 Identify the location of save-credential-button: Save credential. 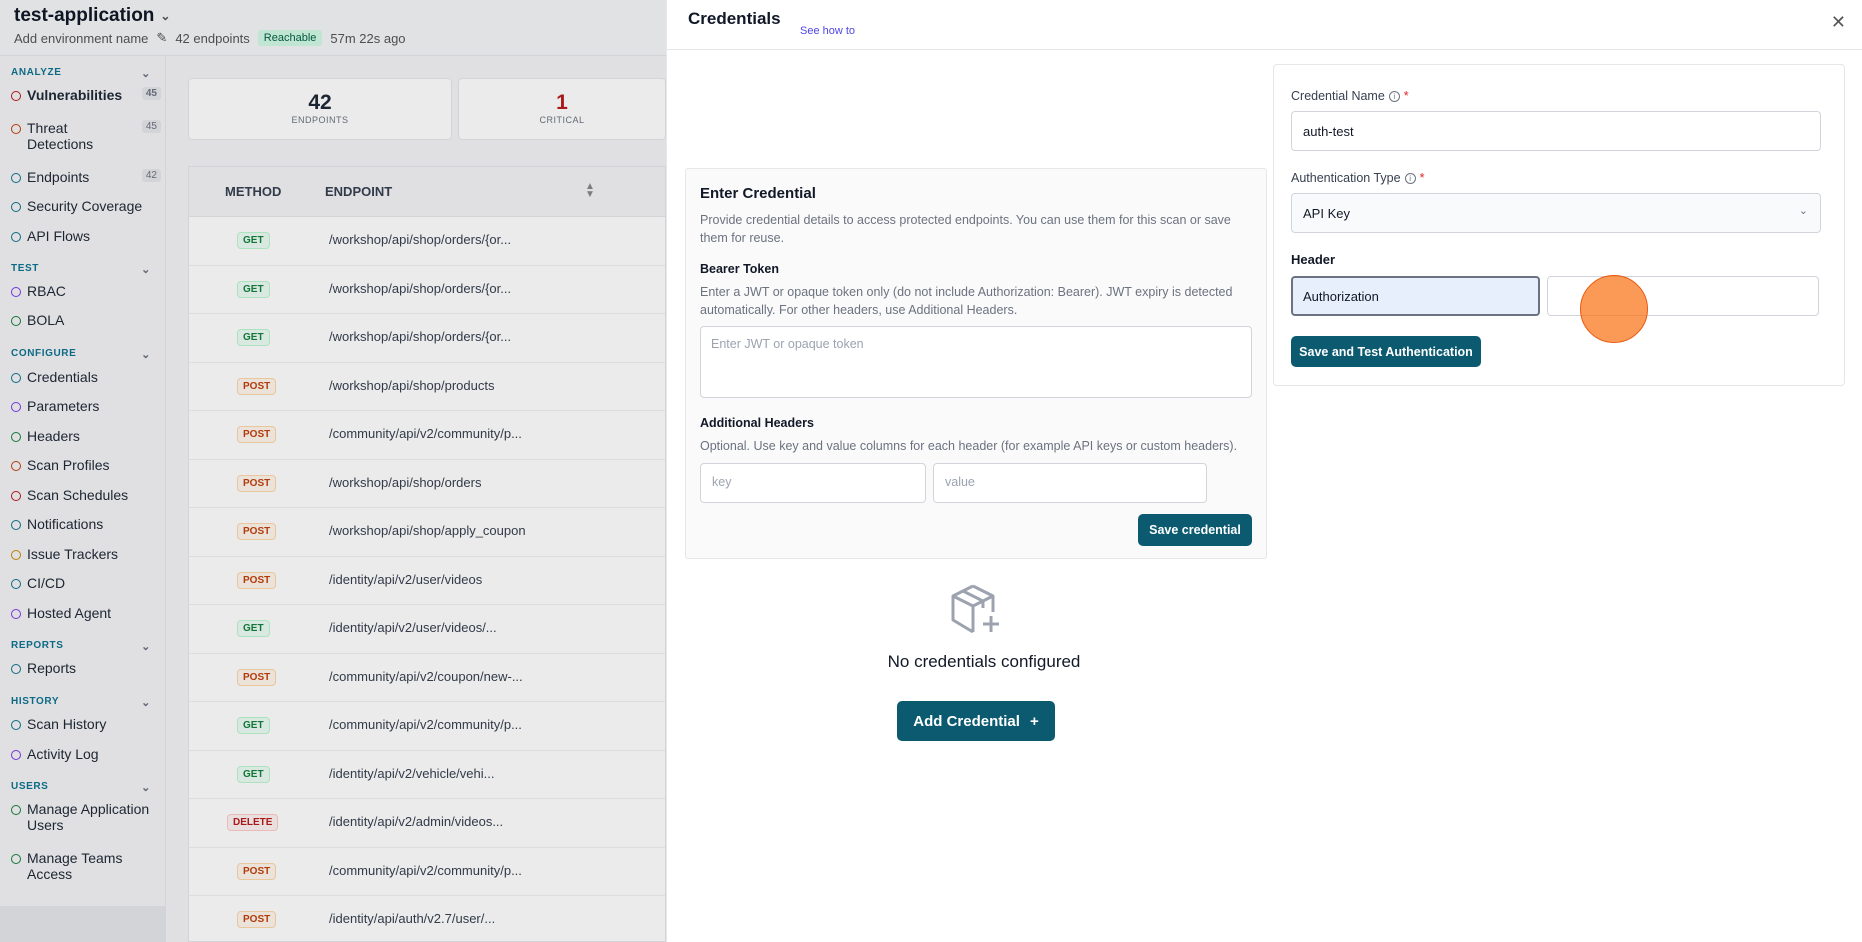
(1195, 530).